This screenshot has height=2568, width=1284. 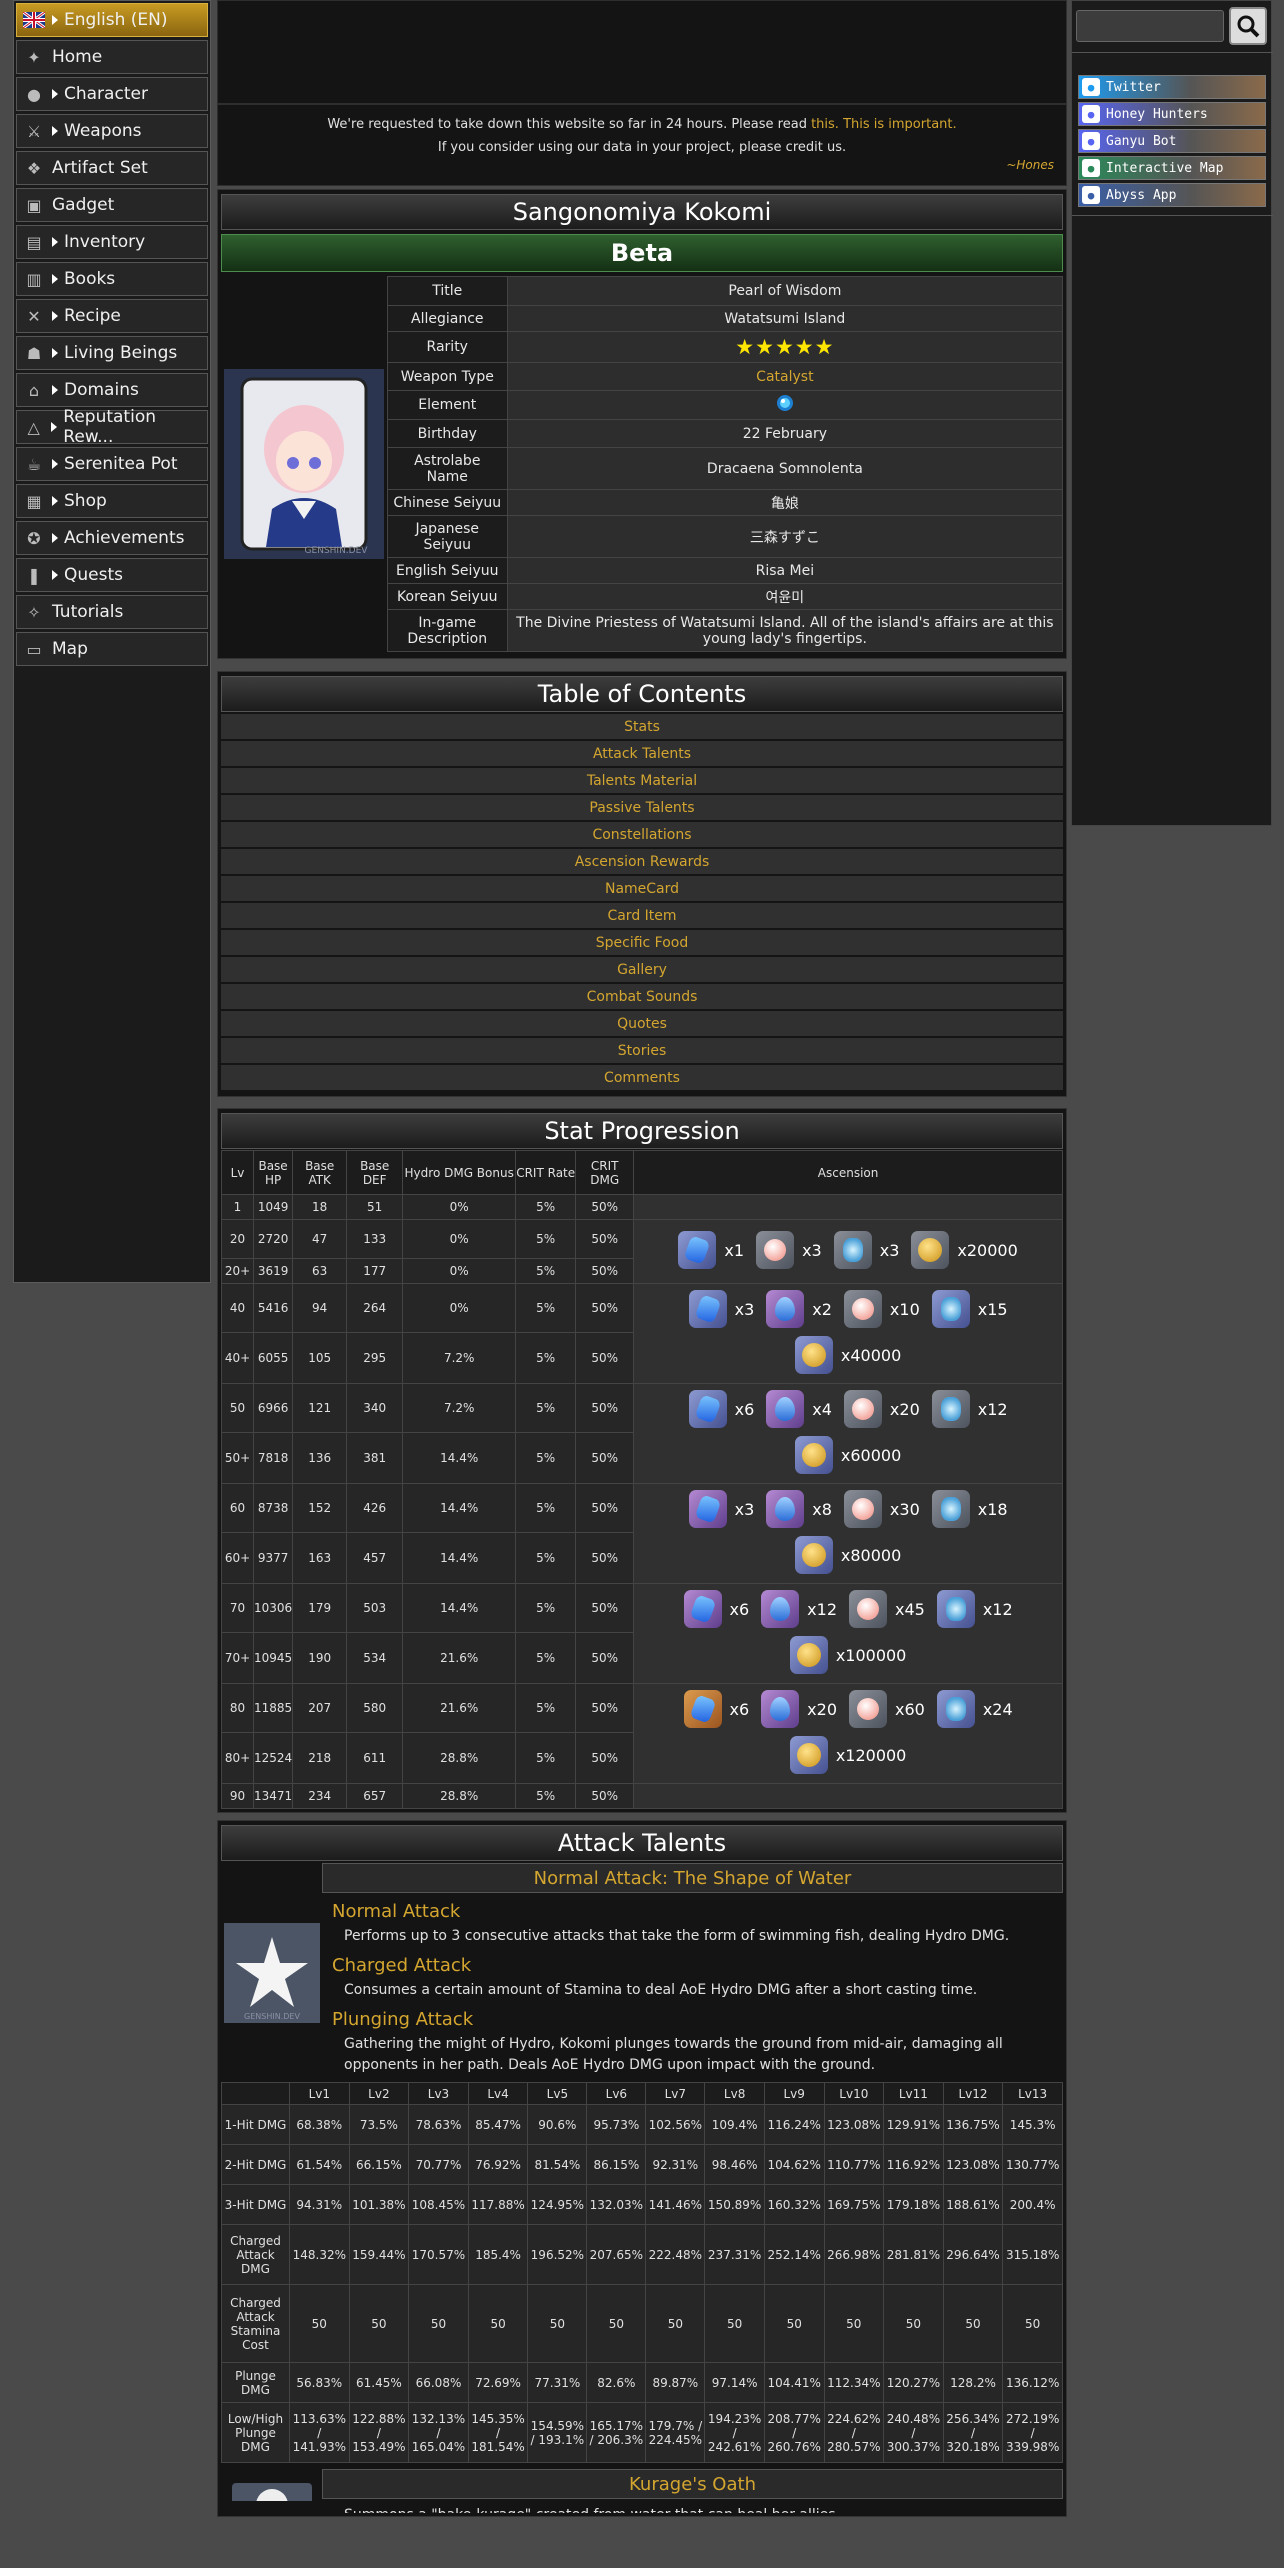 What do you see at coordinates (320, 1207) in the screenshot?
I see `stat-cell: 18` at bounding box center [320, 1207].